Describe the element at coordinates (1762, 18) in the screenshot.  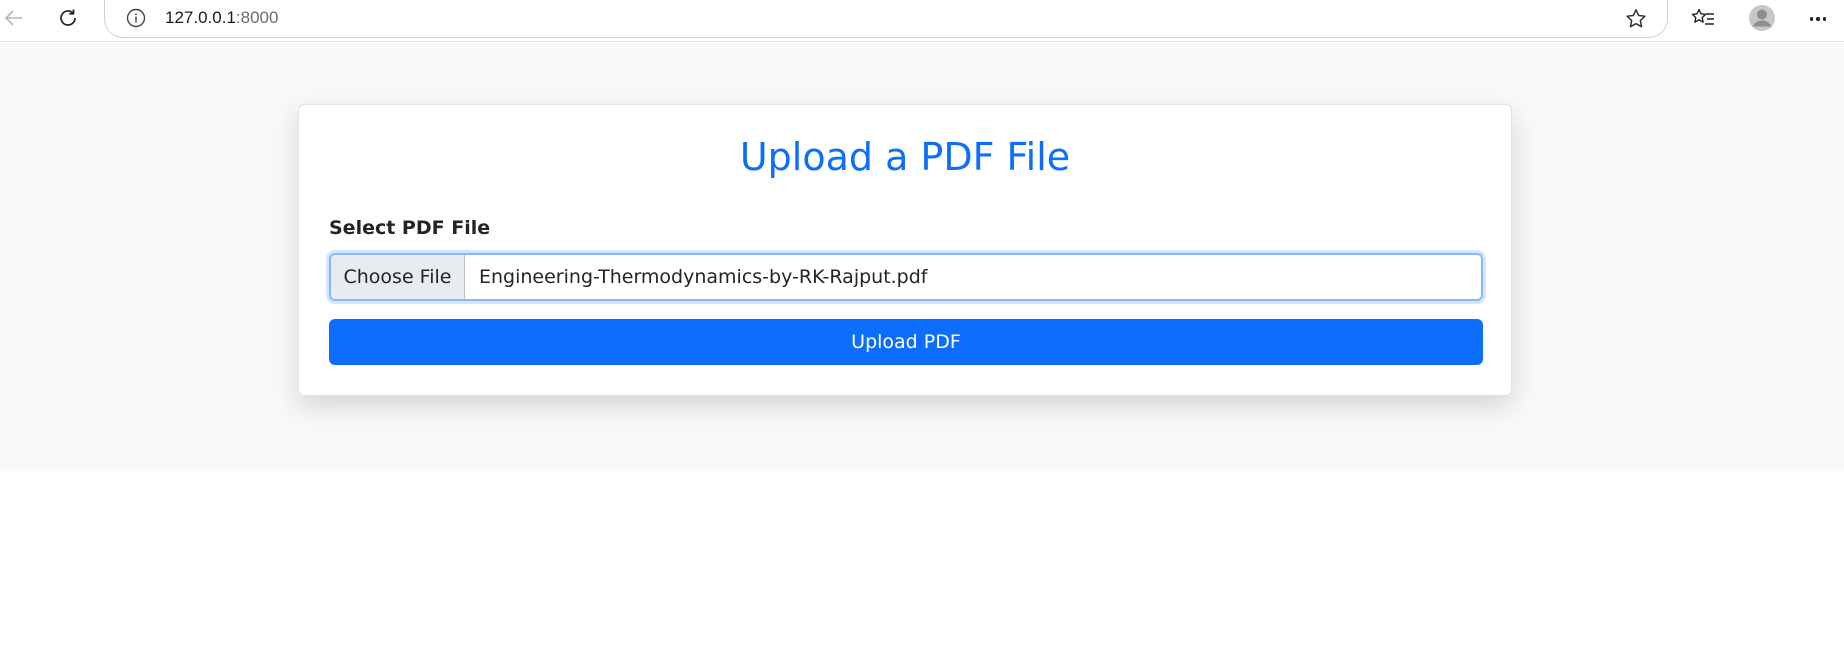
I see `profile-icon` at that location.